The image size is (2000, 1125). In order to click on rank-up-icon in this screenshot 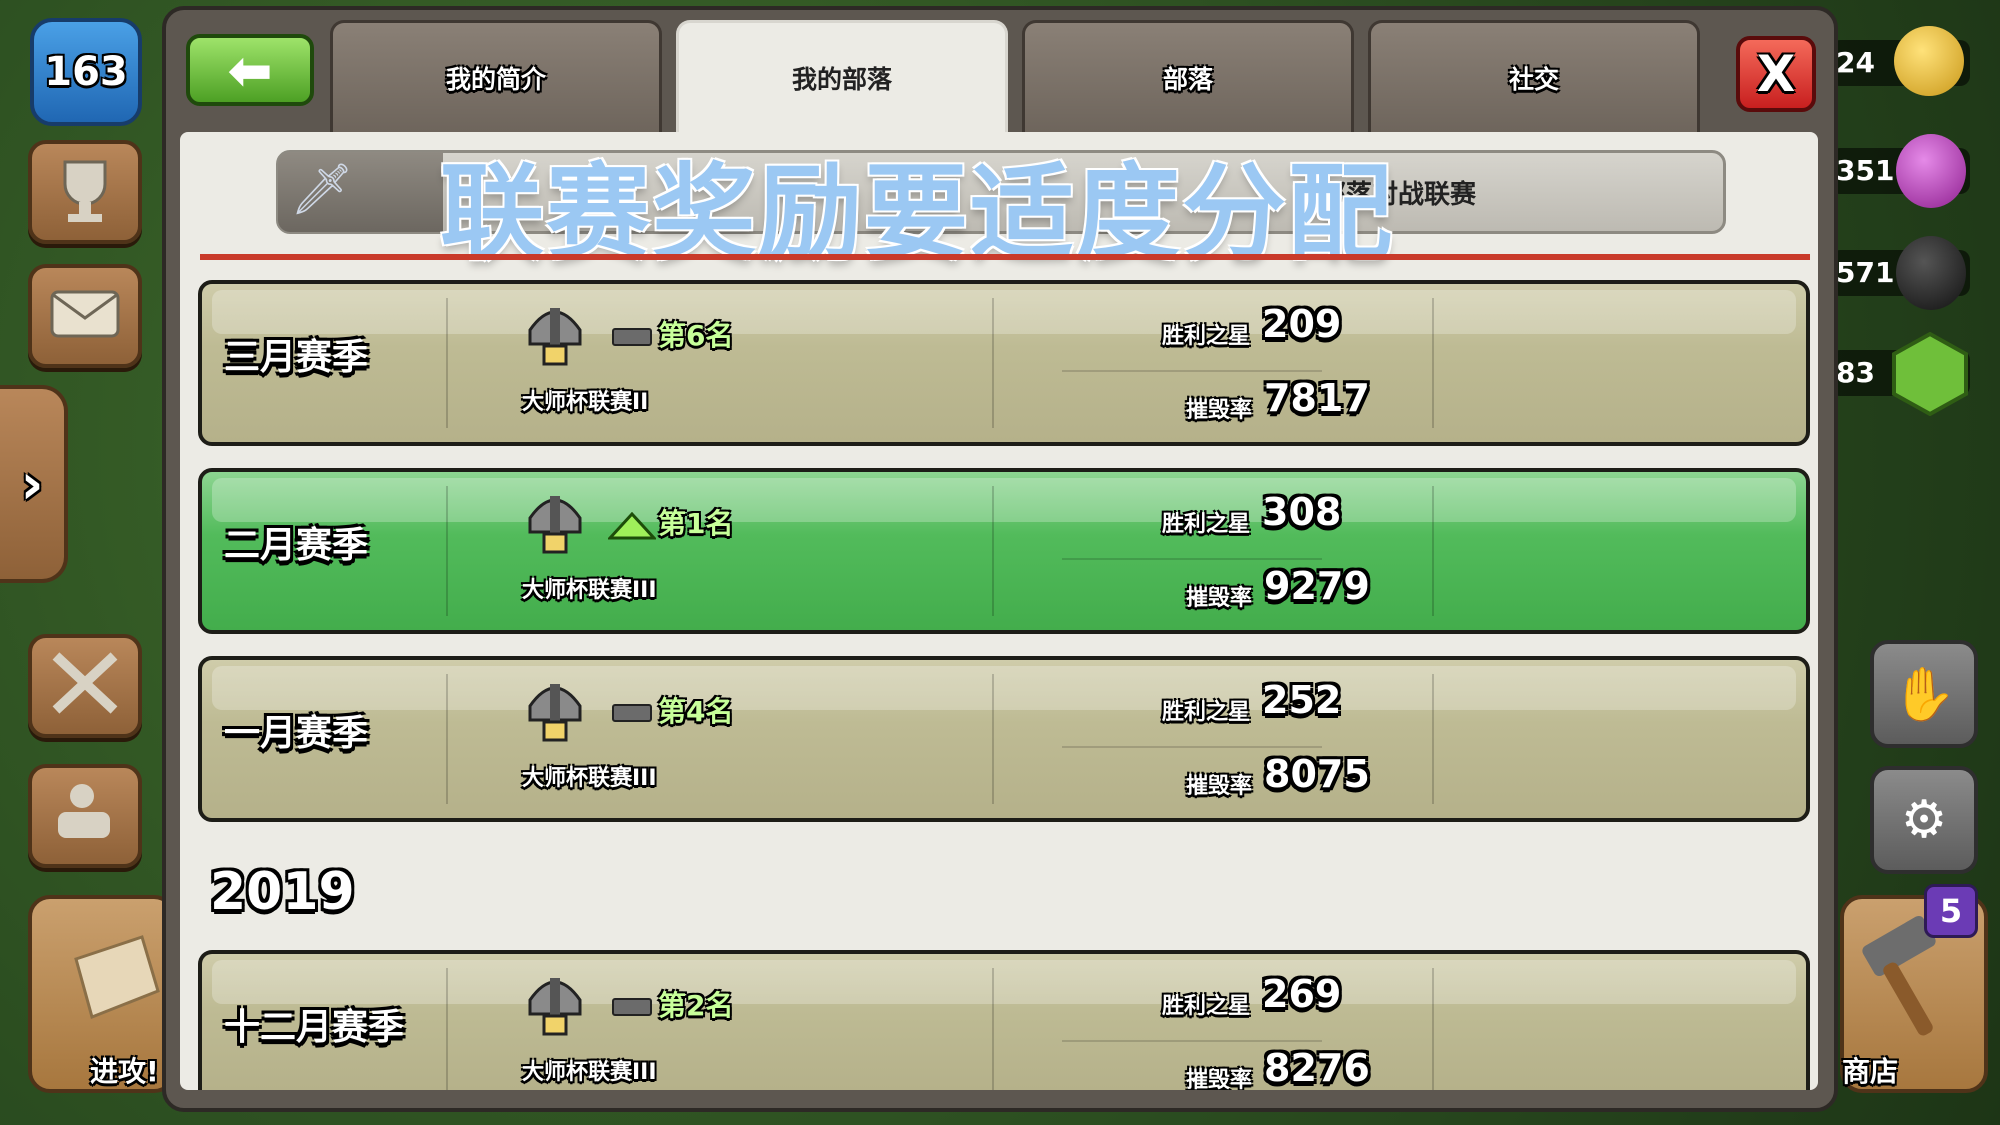, I will do `click(632, 526)`.